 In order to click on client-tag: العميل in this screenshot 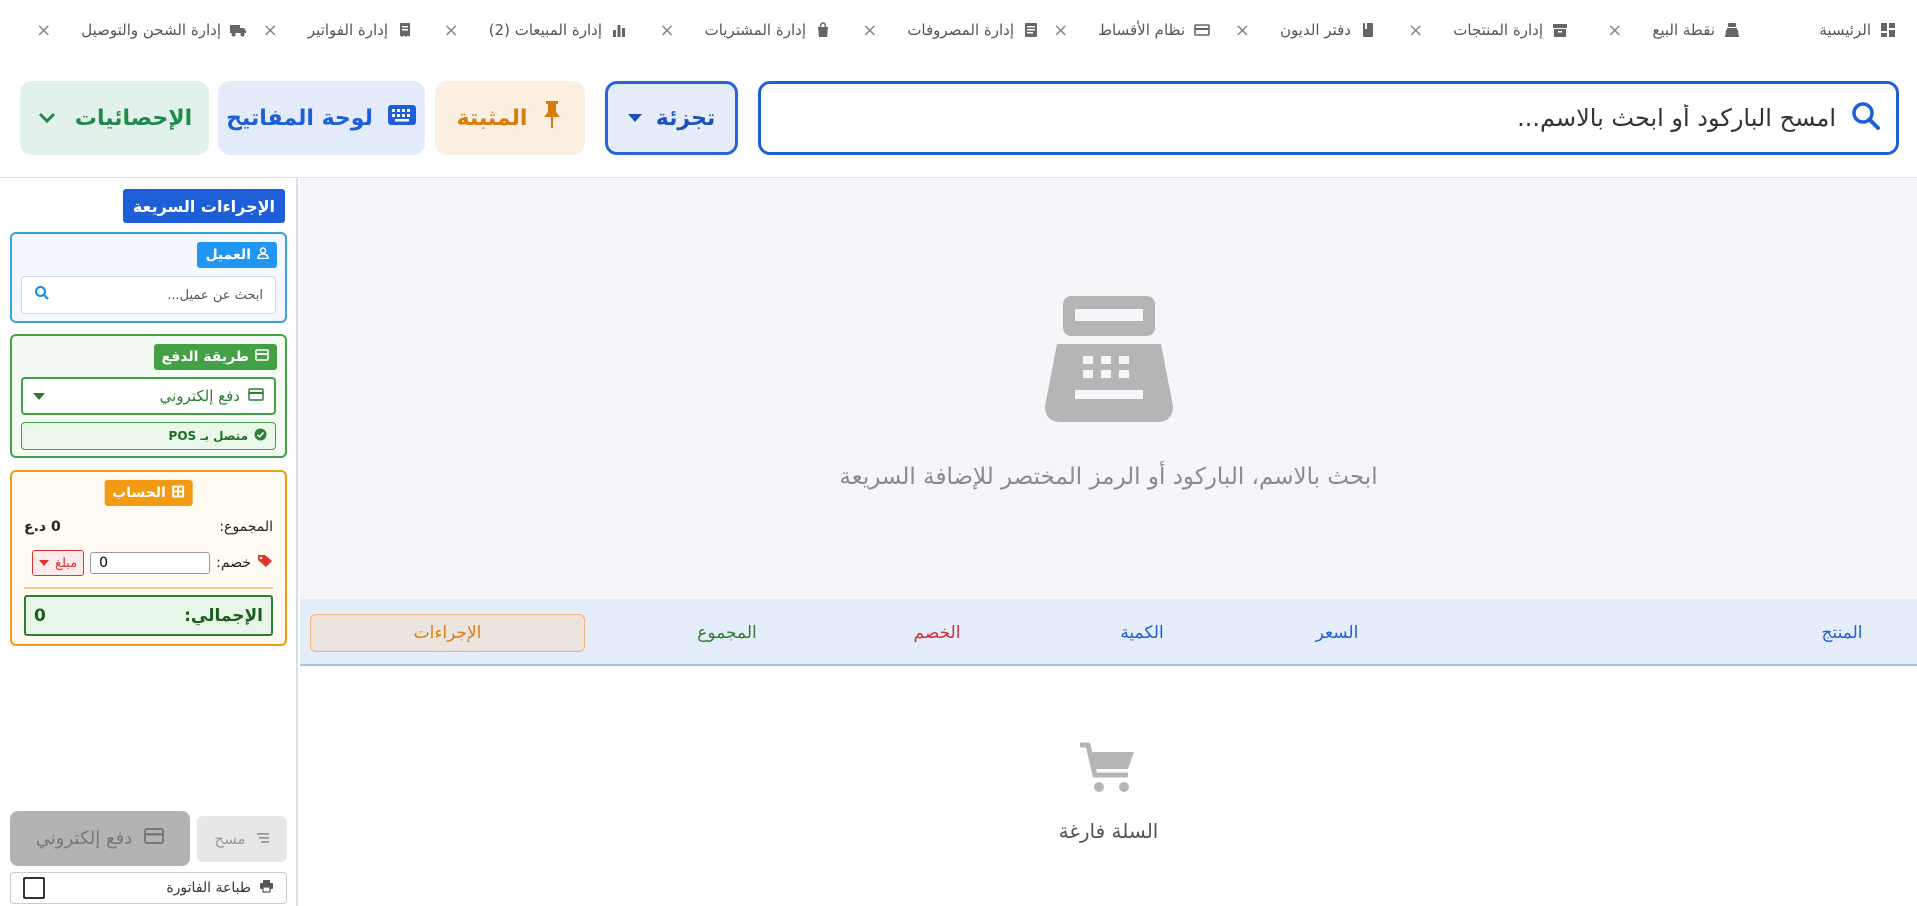, I will do `click(237, 255)`.